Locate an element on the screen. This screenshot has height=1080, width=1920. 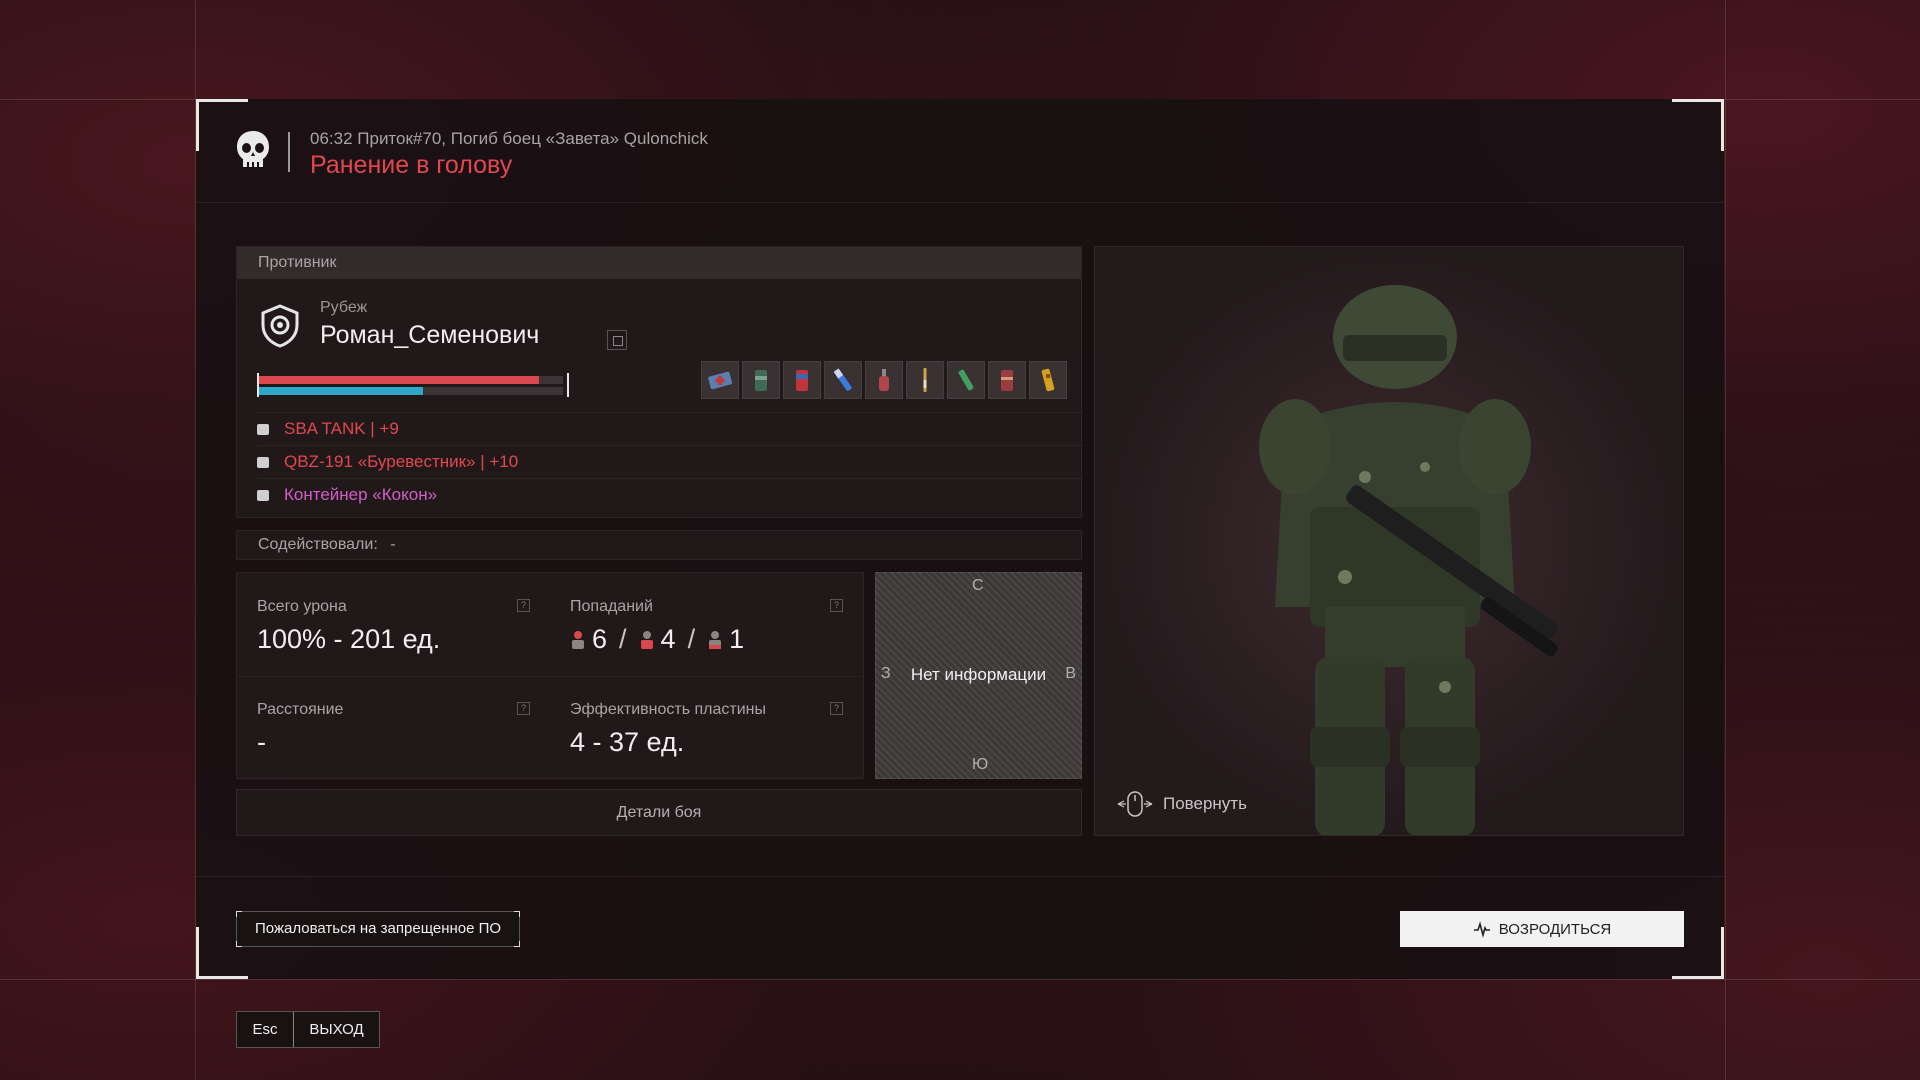
distance-label: Расстояние is located at coordinates (300, 709).